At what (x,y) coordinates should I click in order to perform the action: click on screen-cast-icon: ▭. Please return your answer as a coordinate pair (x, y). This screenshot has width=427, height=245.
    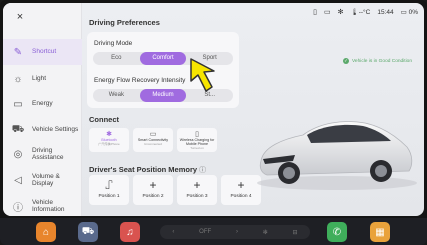
    Looking at the image, I should click on (153, 134).